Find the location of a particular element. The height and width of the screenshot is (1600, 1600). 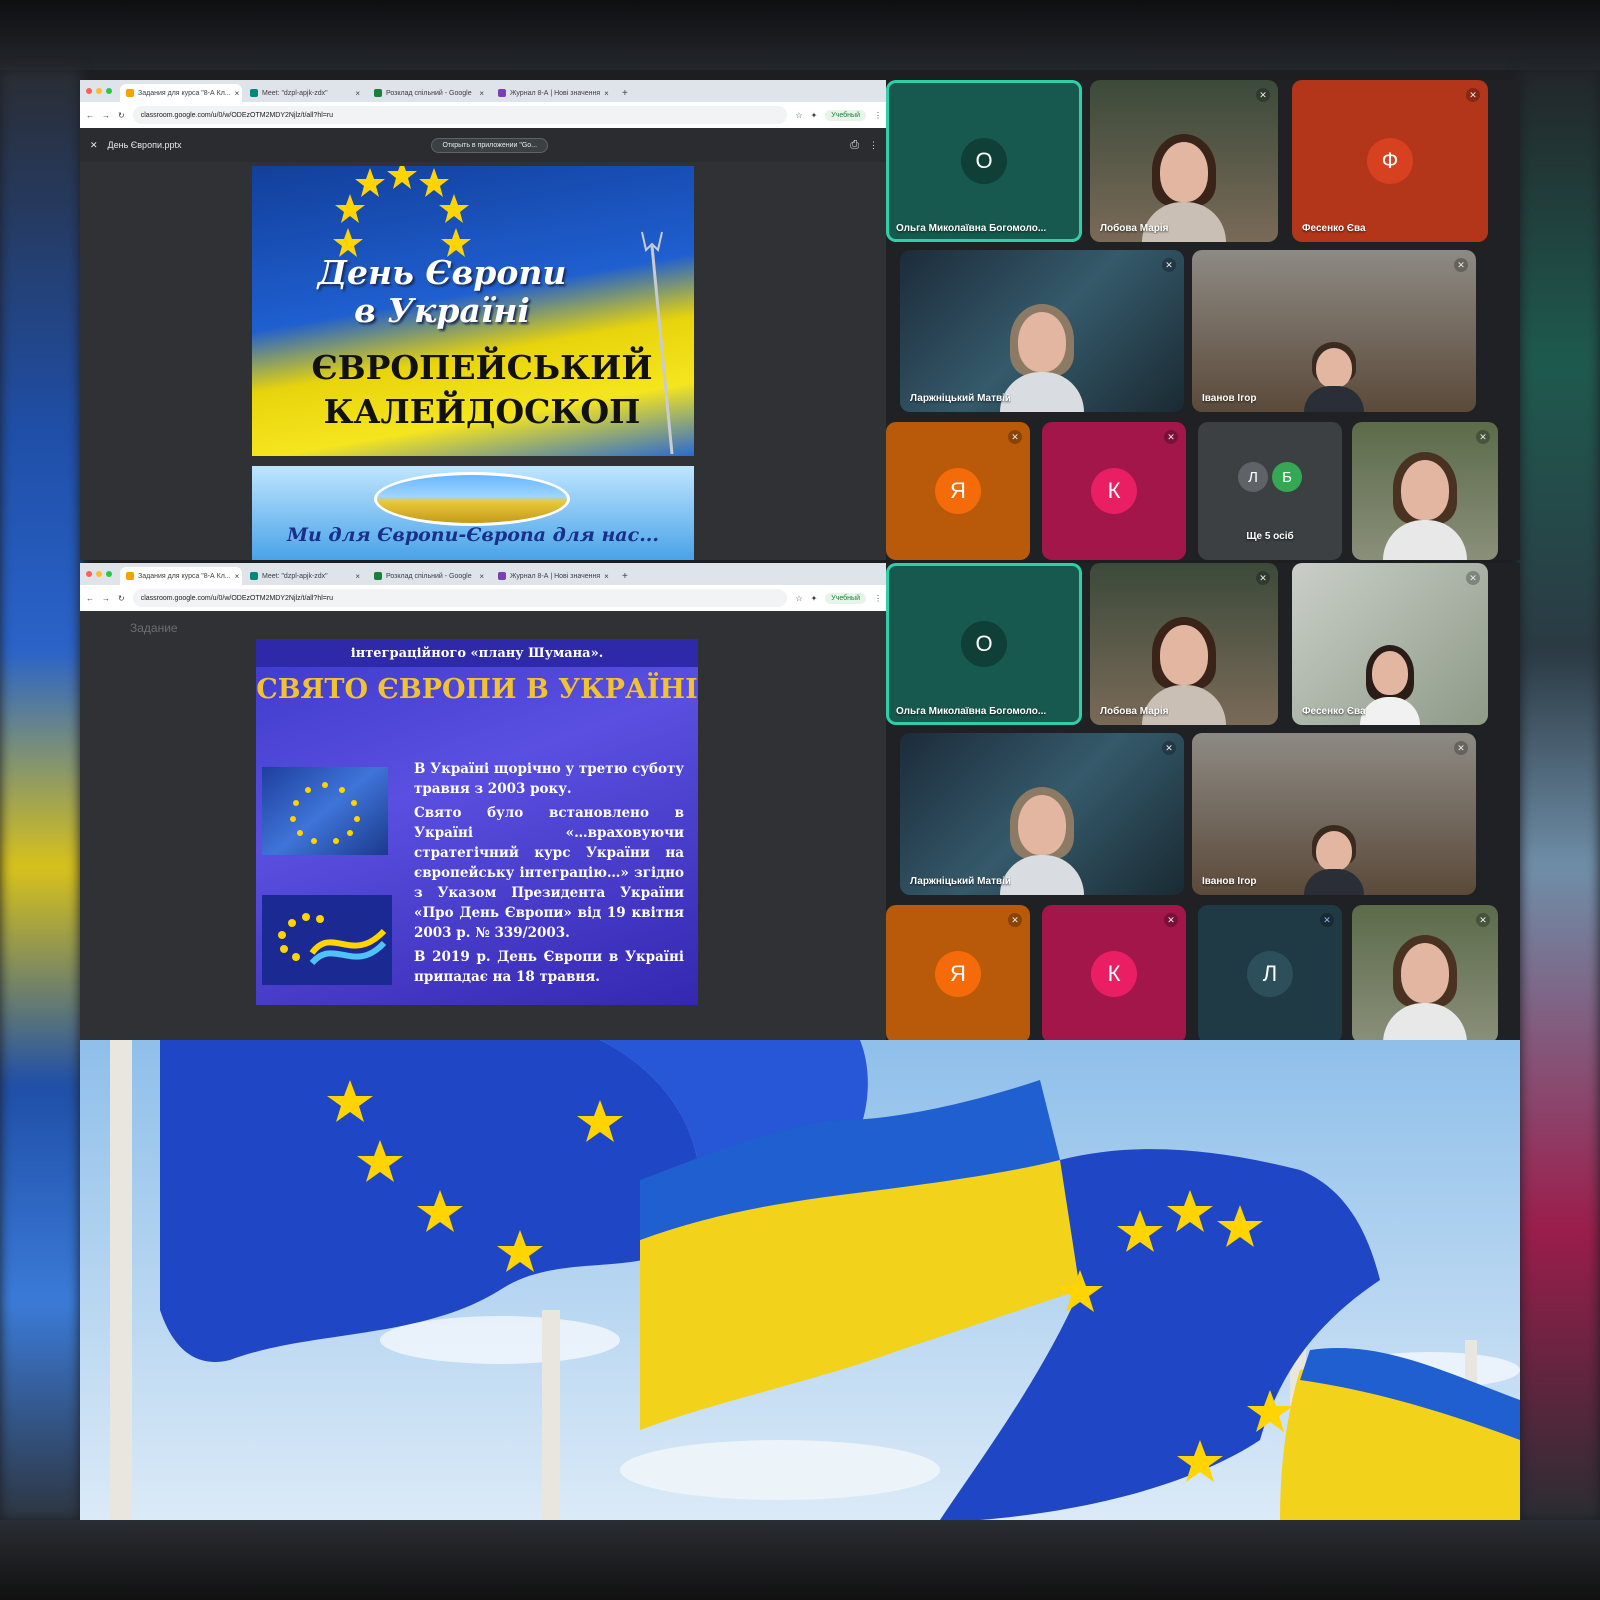

wheat-field-image is located at coordinates (472, 499).